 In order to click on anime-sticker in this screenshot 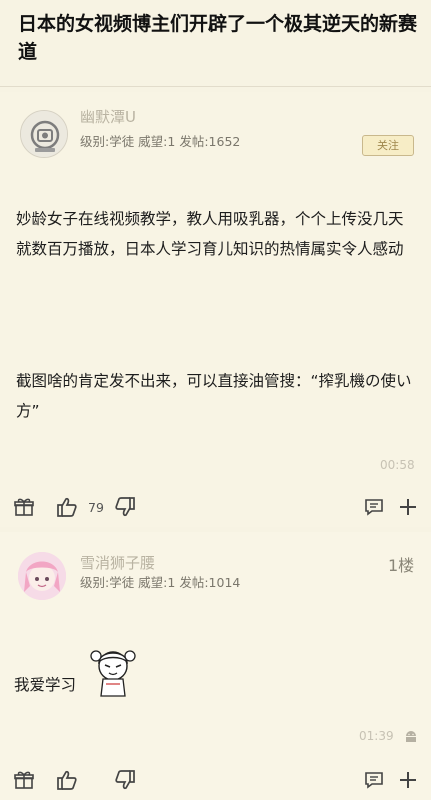, I will do `click(113, 672)`.